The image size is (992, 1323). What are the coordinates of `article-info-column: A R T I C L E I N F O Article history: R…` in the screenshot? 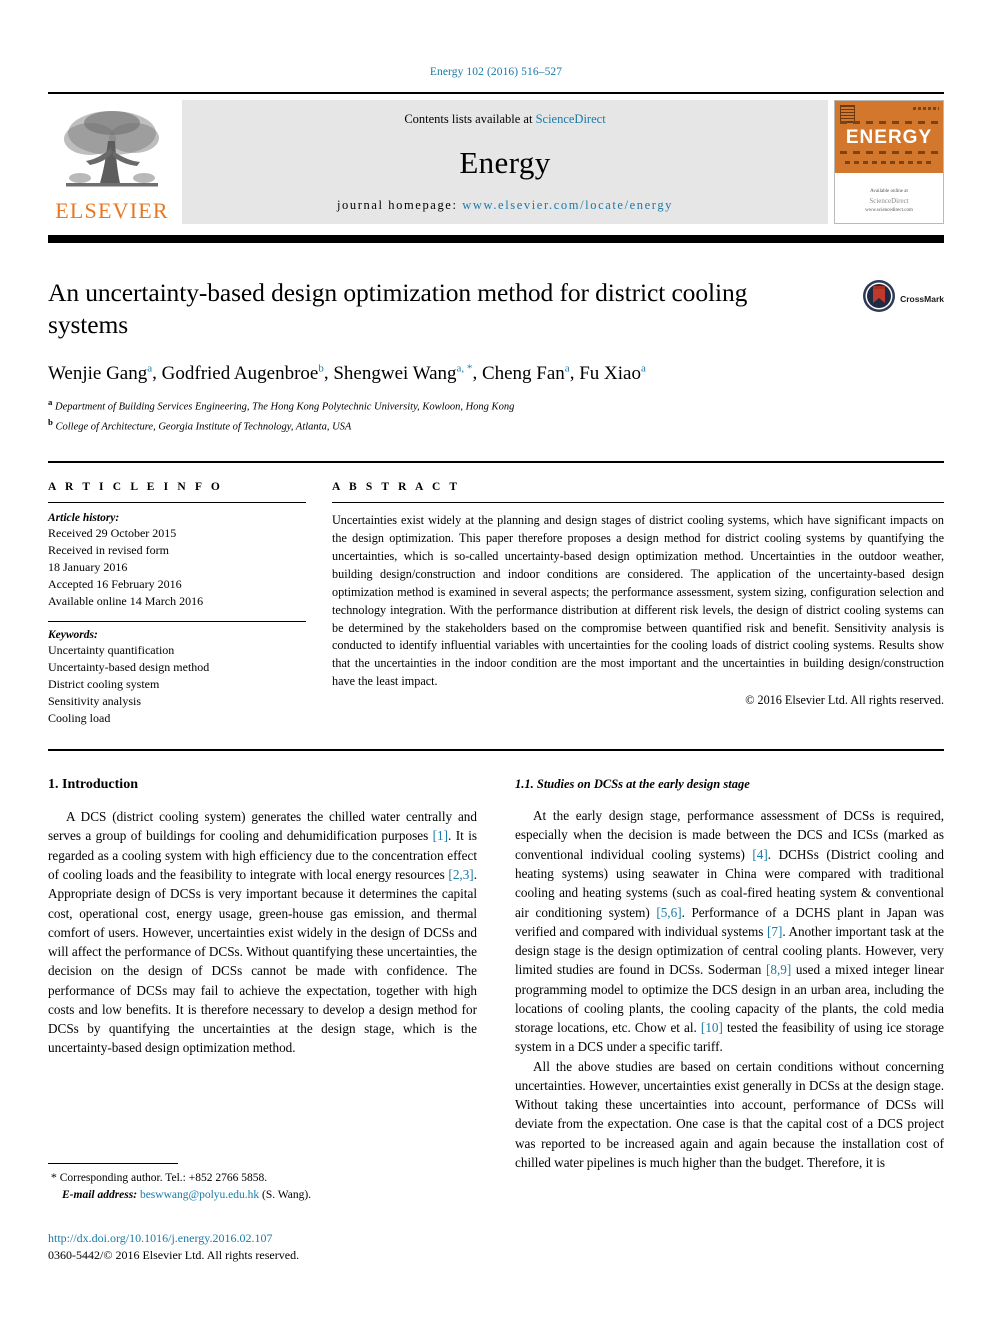 It's located at (177, 604).